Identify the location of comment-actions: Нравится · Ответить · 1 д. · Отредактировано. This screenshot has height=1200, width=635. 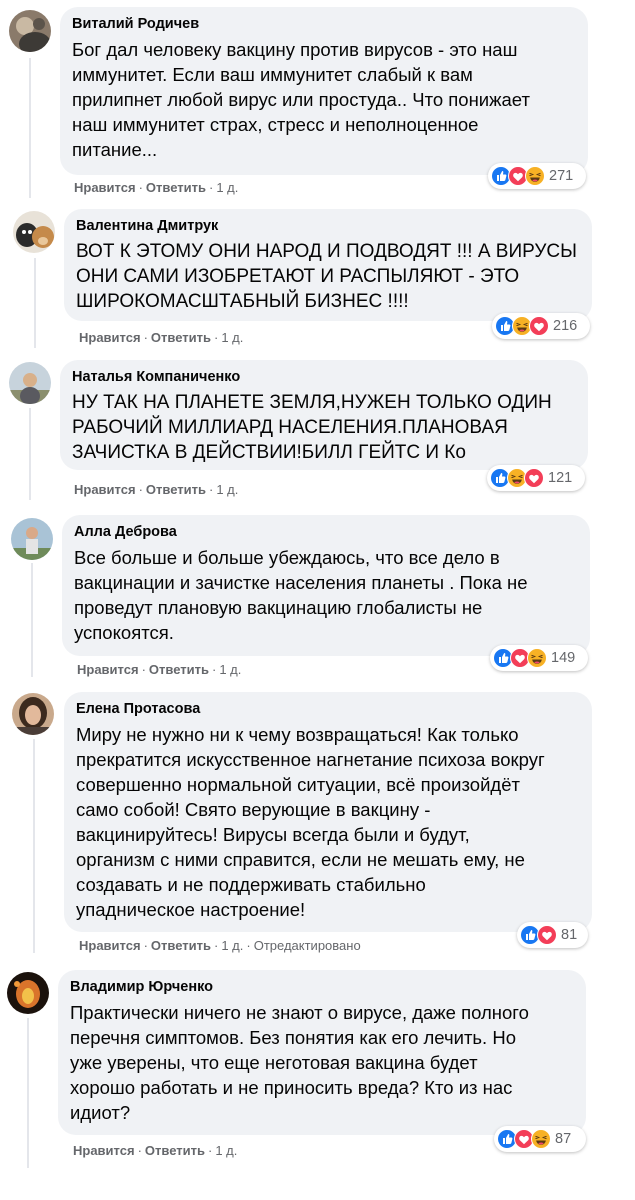
(220, 945).